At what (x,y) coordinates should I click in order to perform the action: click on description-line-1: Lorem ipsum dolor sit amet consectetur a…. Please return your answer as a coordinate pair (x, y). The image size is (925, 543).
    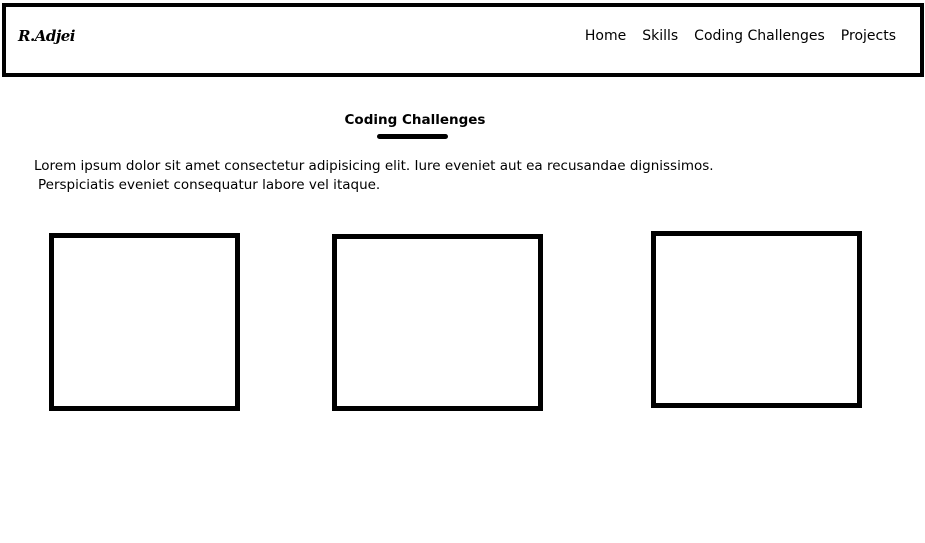
    Looking at the image, I should click on (374, 166).